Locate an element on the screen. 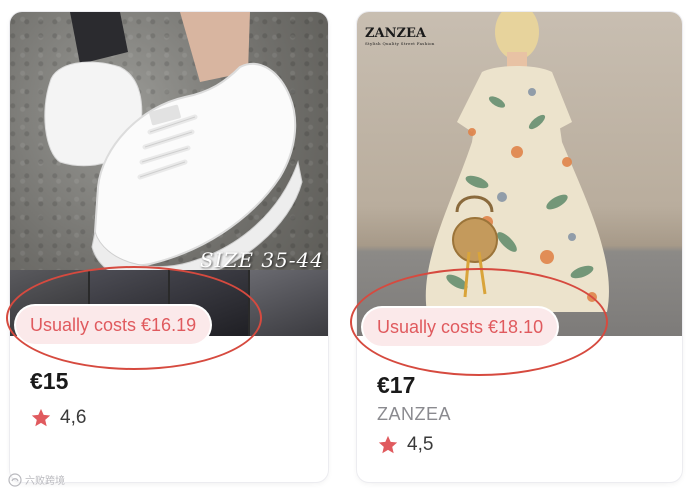  product-brand: ZANZEA is located at coordinates (414, 414).